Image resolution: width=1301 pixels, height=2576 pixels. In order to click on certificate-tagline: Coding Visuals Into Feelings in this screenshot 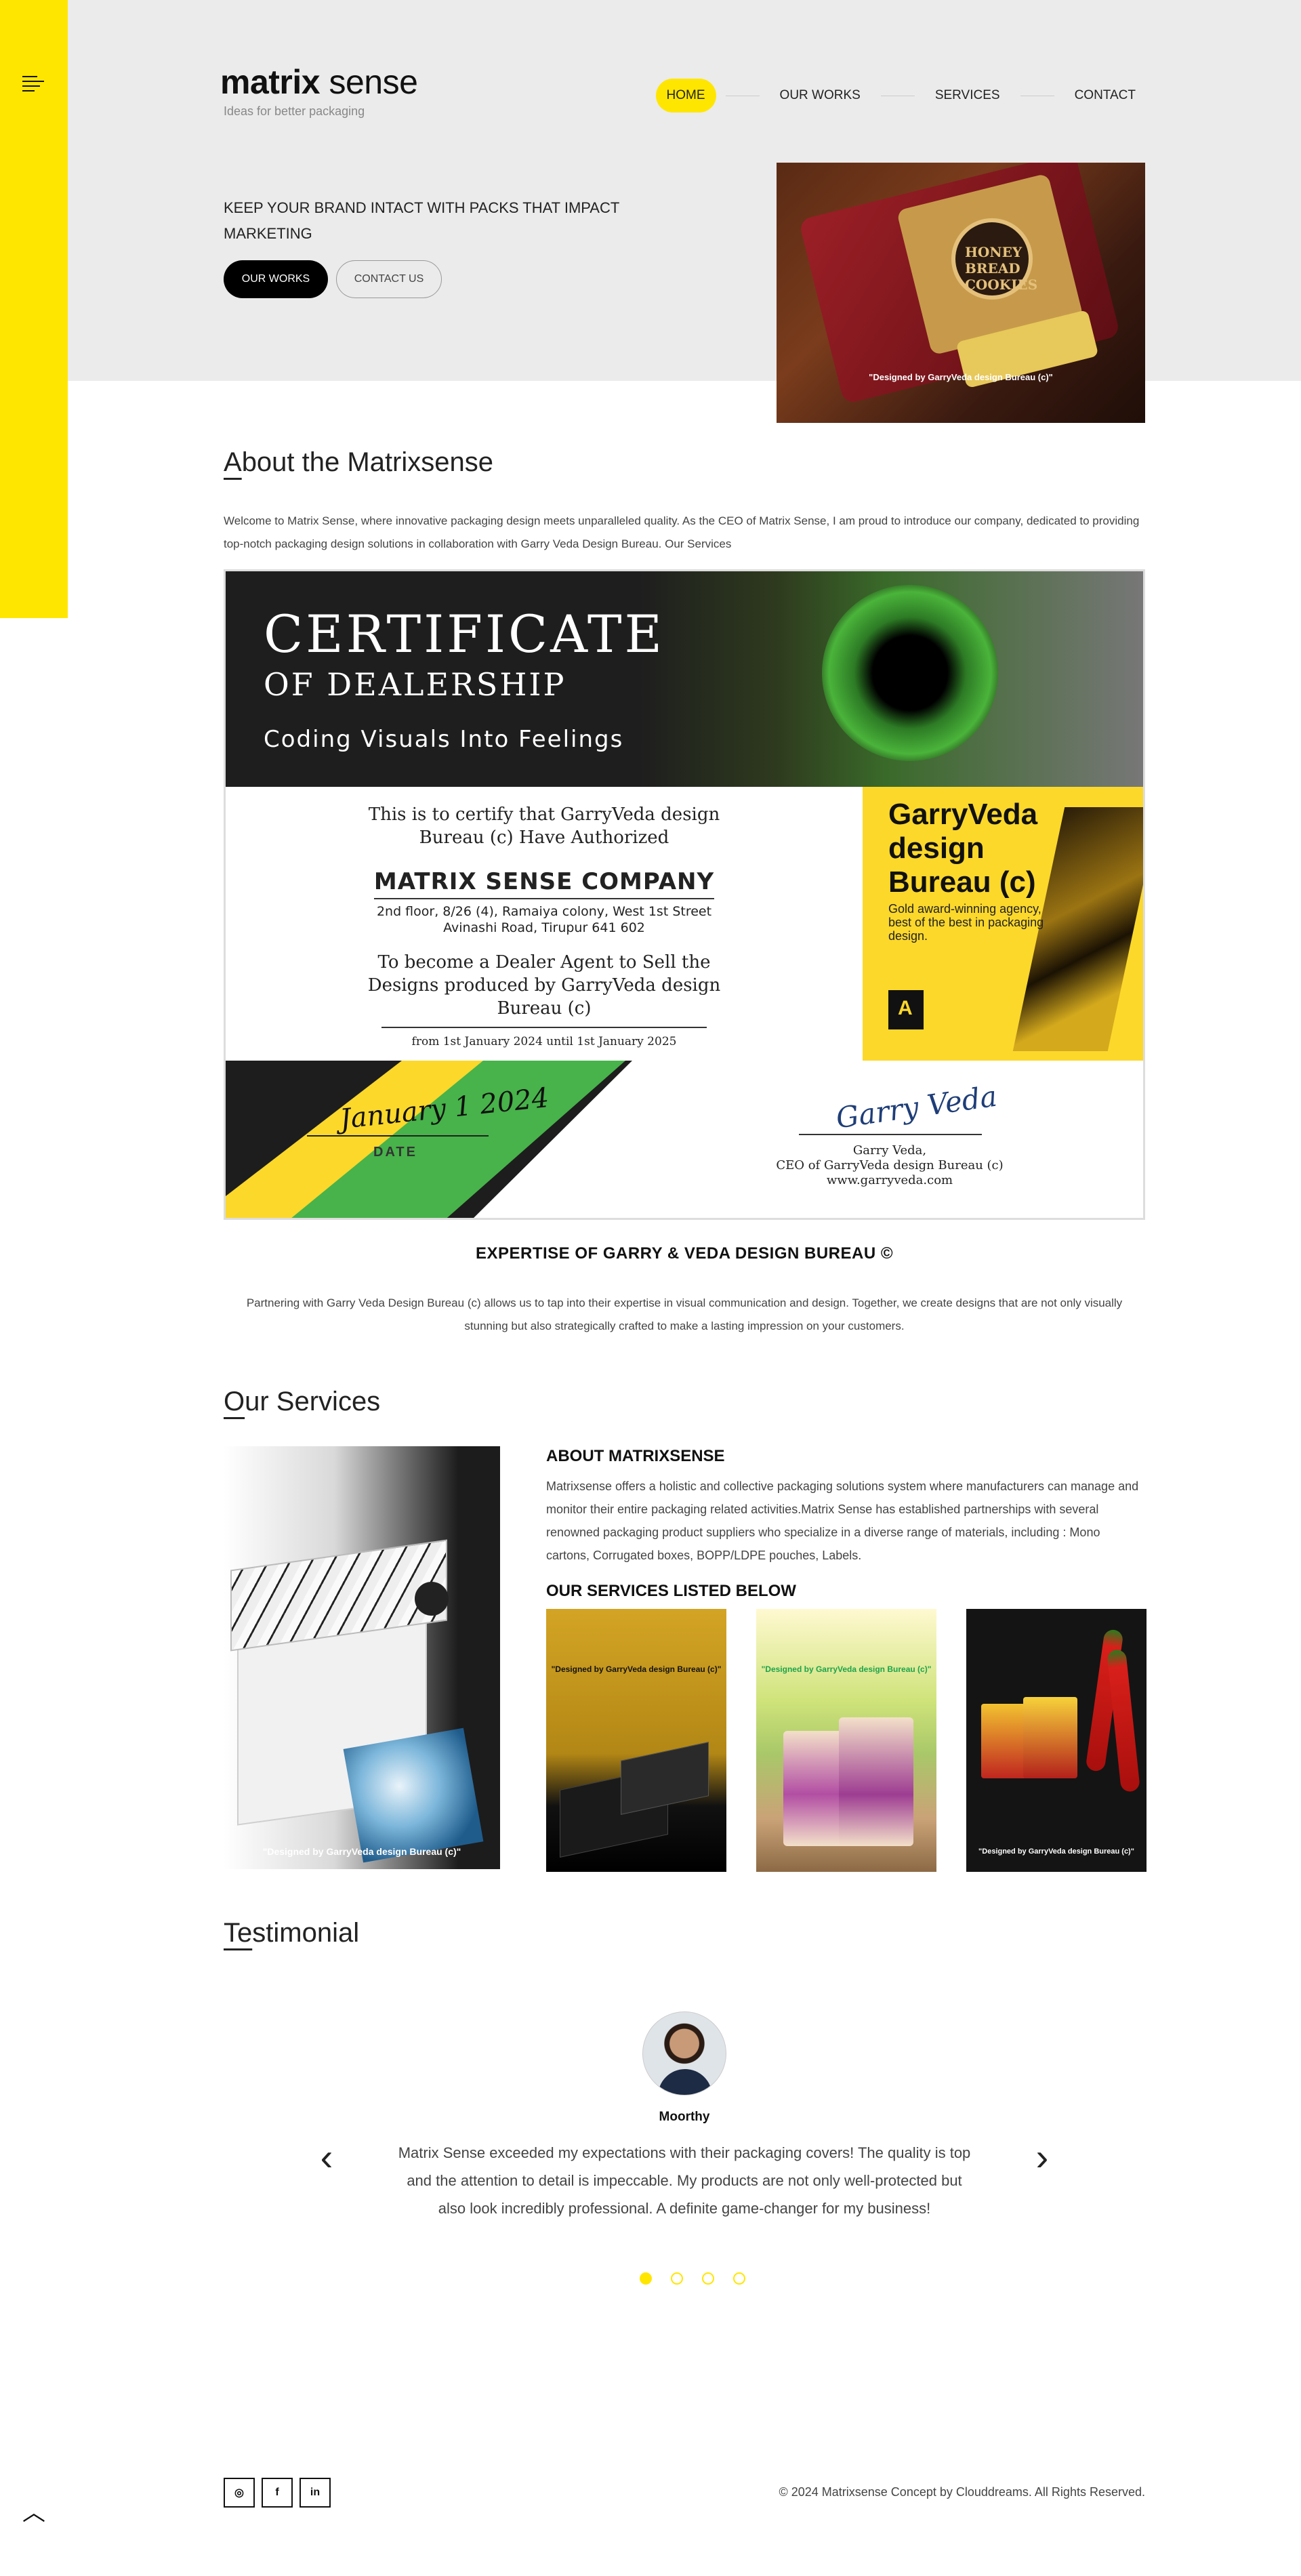, I will do `click(444, 739)`.